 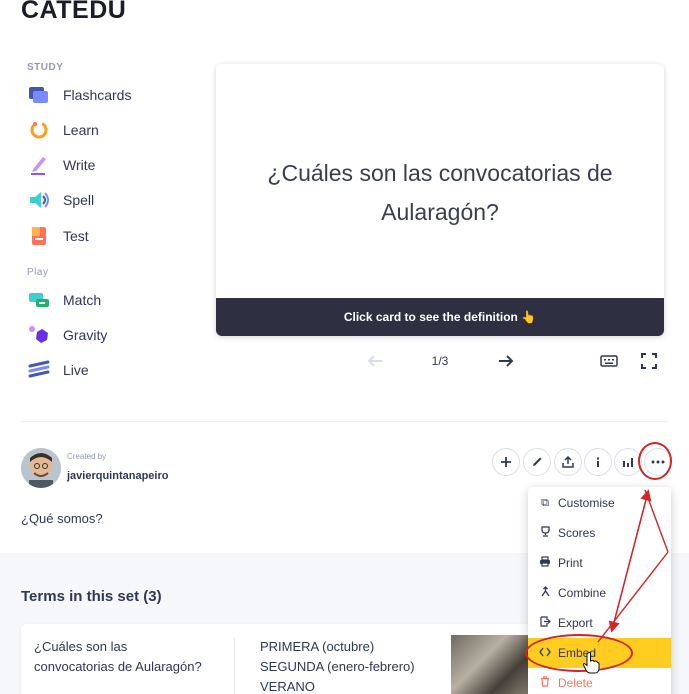 I want to click on sidebar-item-label: Learn, so click(x=81, y=130).